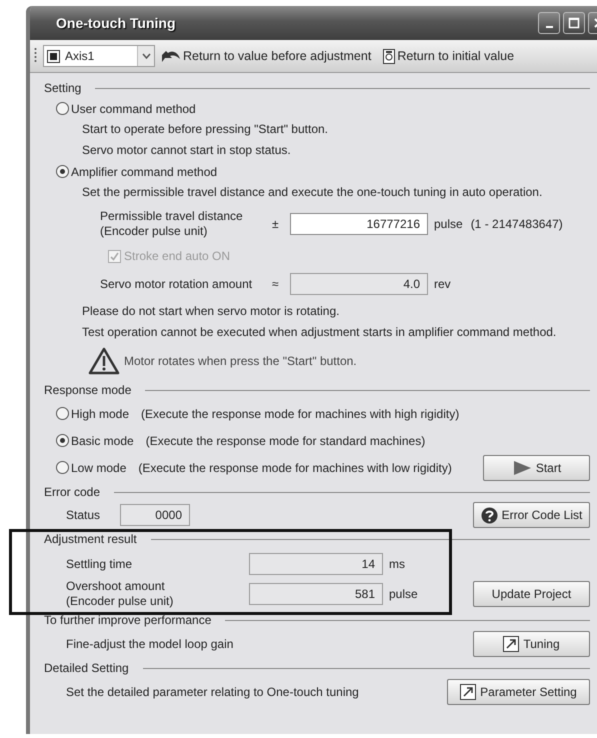  I want to click on unit-label: rev, so click(442, 284).